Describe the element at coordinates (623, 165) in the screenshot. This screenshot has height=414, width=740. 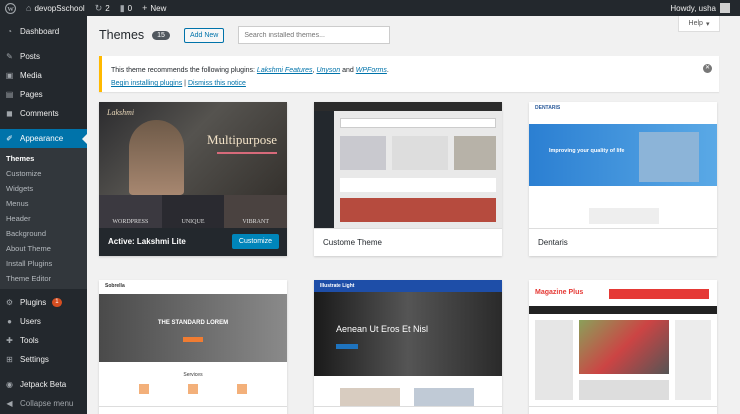
I see `theme-screenshot: DENTARIS Improving your quality of life` at that location.